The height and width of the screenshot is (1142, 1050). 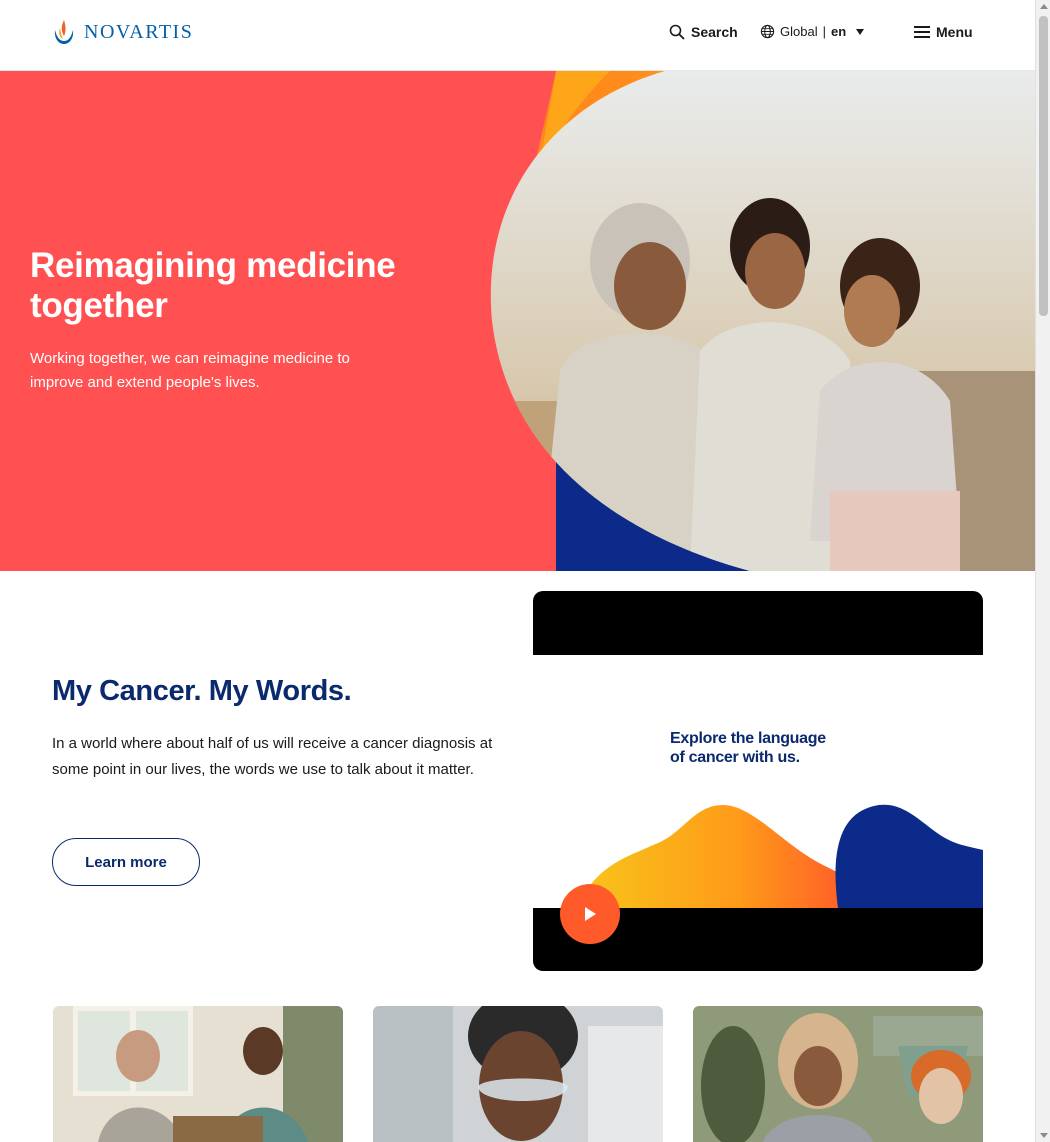 I want to click on novartis-flame-icon, so click(x=64, y=32).